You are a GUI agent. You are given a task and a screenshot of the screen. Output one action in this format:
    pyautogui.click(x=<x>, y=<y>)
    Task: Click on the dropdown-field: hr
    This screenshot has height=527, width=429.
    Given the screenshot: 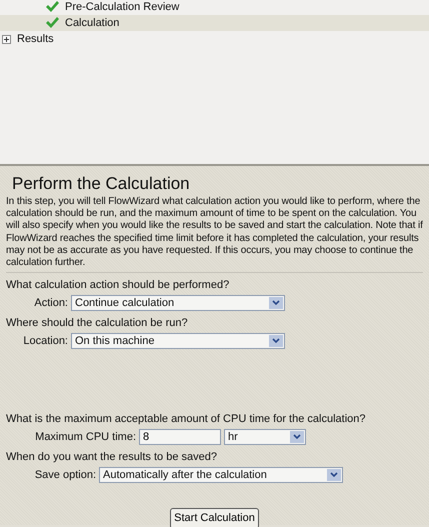 What is the action you would take?
    pyautogui.click(x=265, y=437)
    